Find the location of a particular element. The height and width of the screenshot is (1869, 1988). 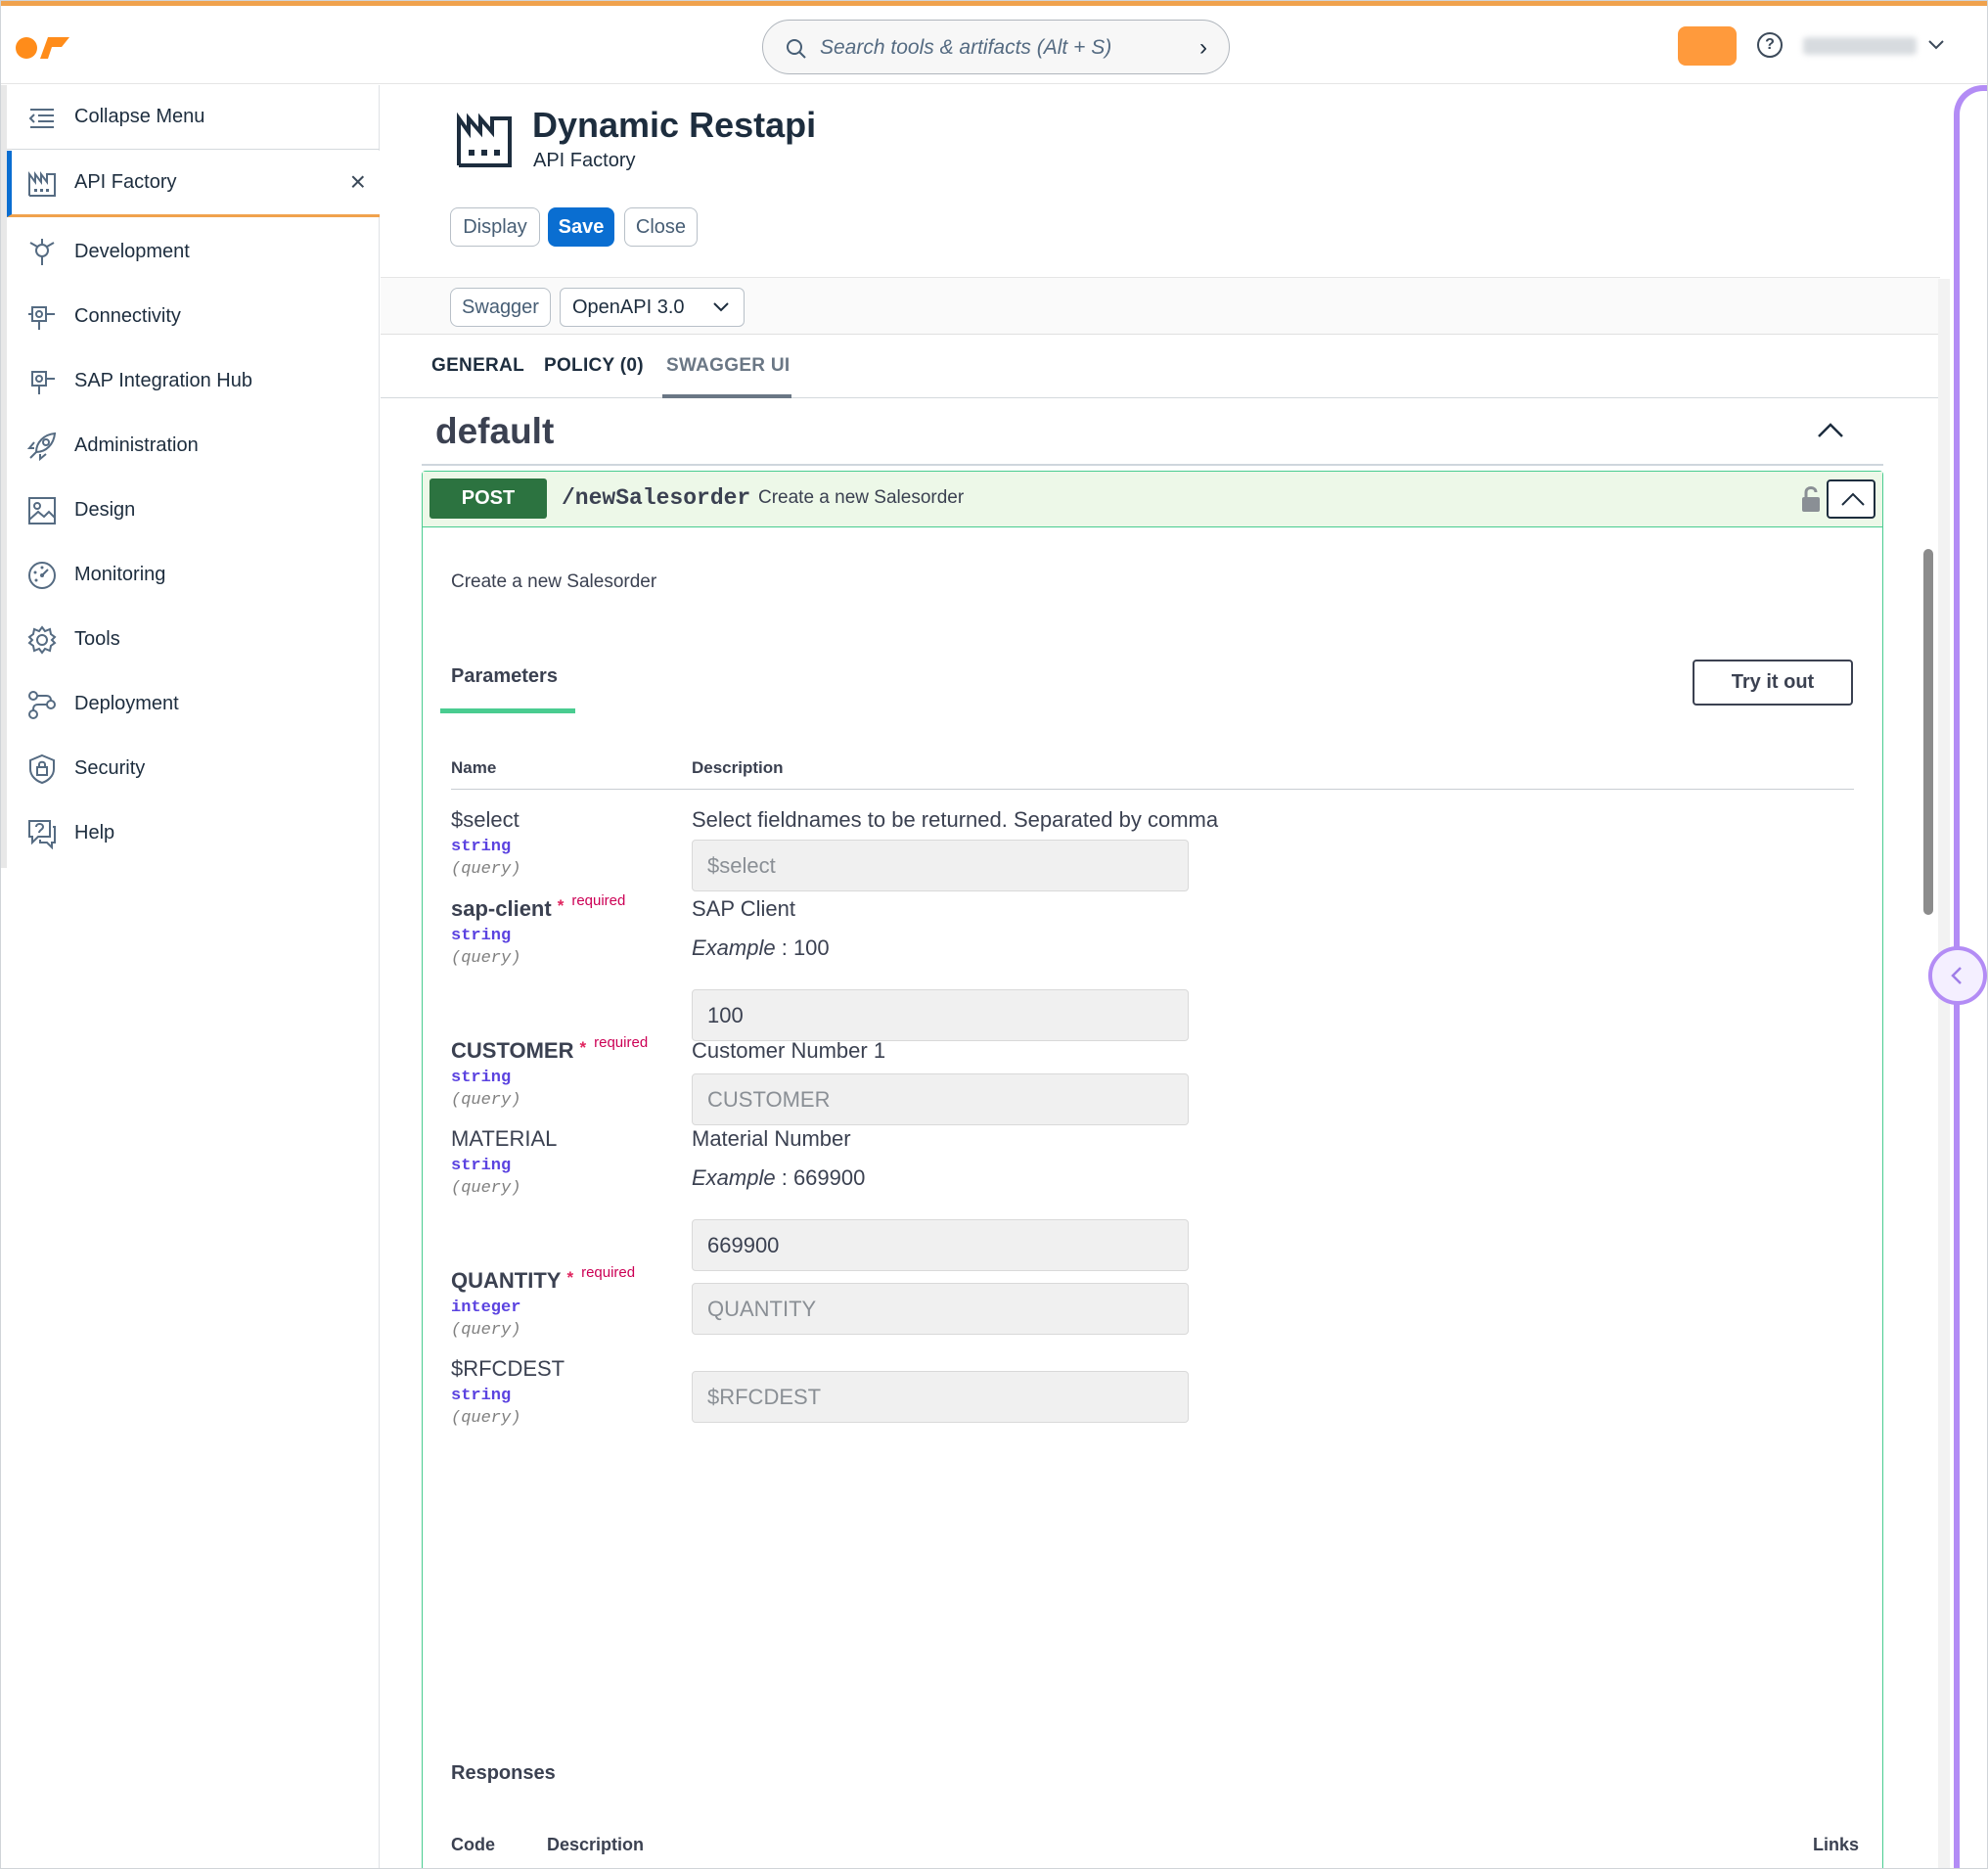

param-name: $select is located at coordinates (485, 820).